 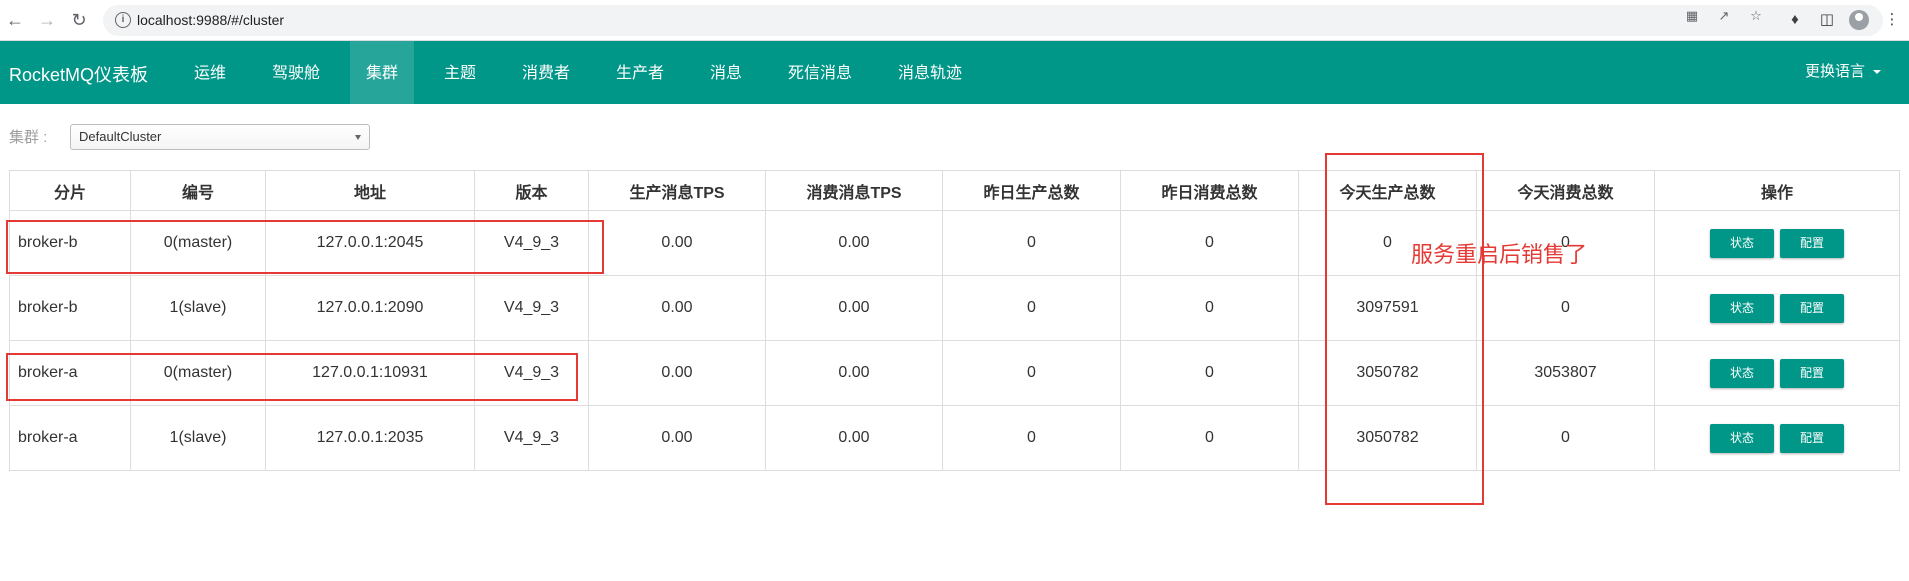 I want to click on nav-item-ops: 运维, so click(x=210, y=72).